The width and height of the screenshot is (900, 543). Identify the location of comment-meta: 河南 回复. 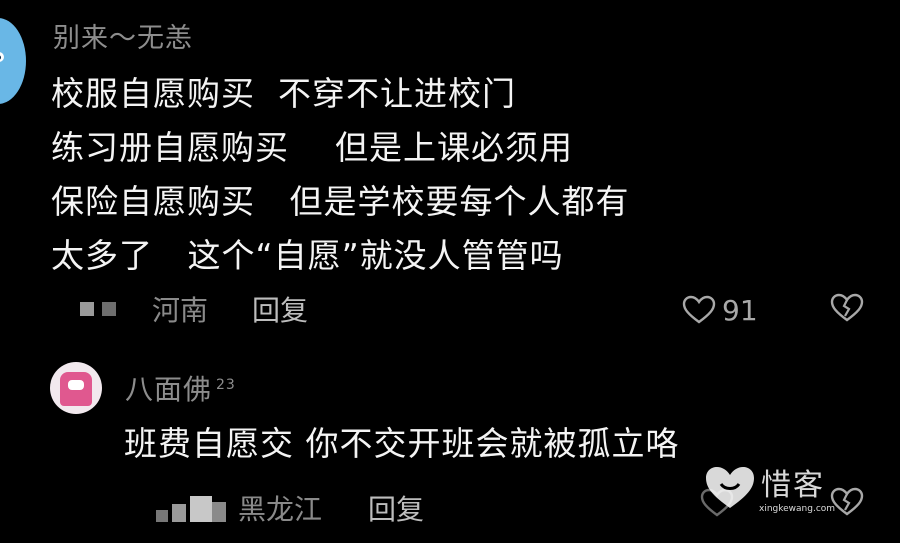
(194, 309).